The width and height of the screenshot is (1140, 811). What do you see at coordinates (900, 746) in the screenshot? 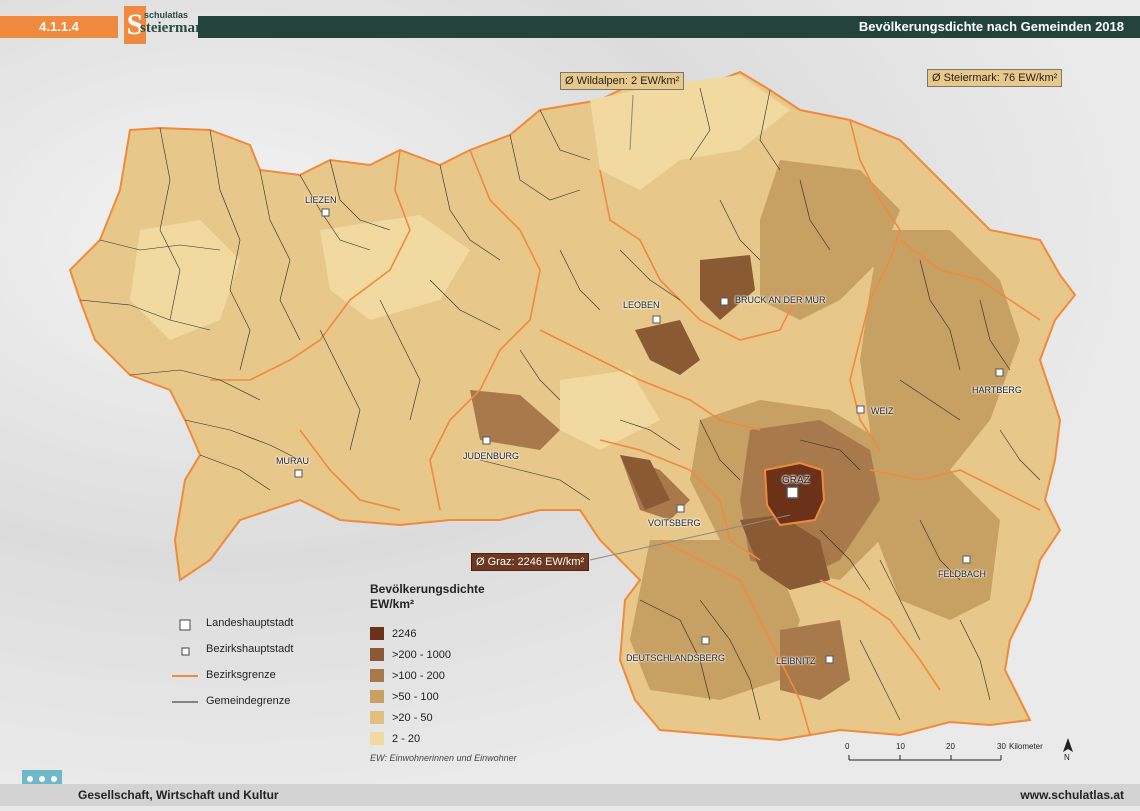
I see `scale-tick-10: 10` at bounding box center [900, 746].